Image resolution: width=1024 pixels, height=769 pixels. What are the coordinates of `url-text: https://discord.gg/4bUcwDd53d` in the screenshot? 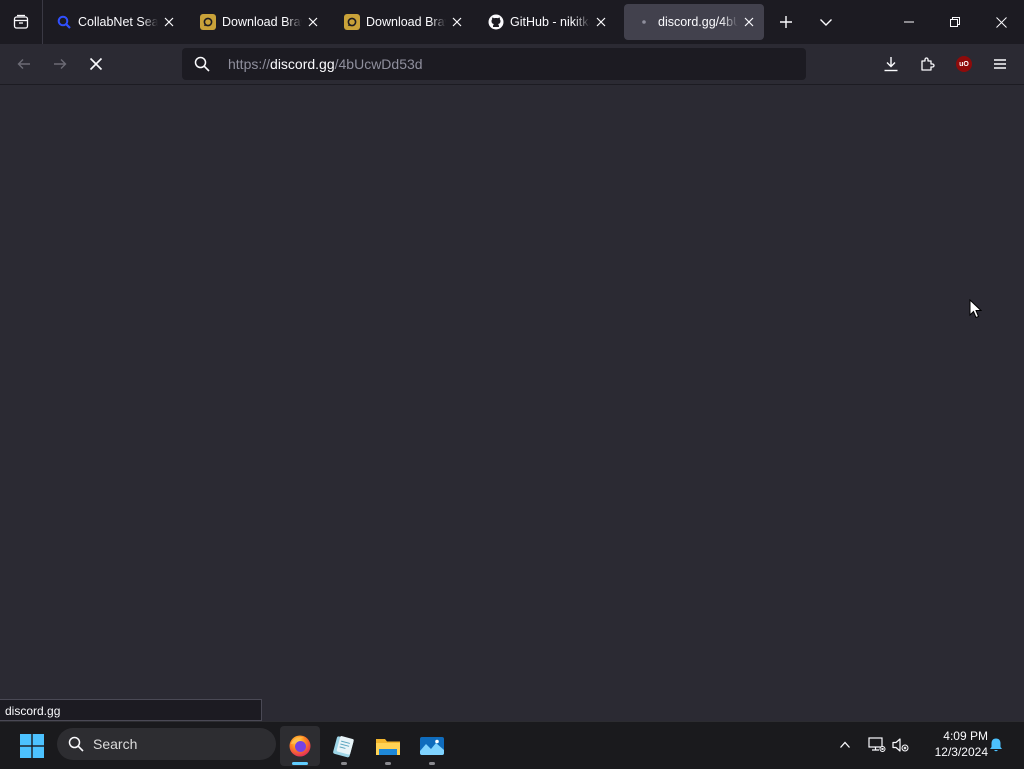 It's located at (325, 64).